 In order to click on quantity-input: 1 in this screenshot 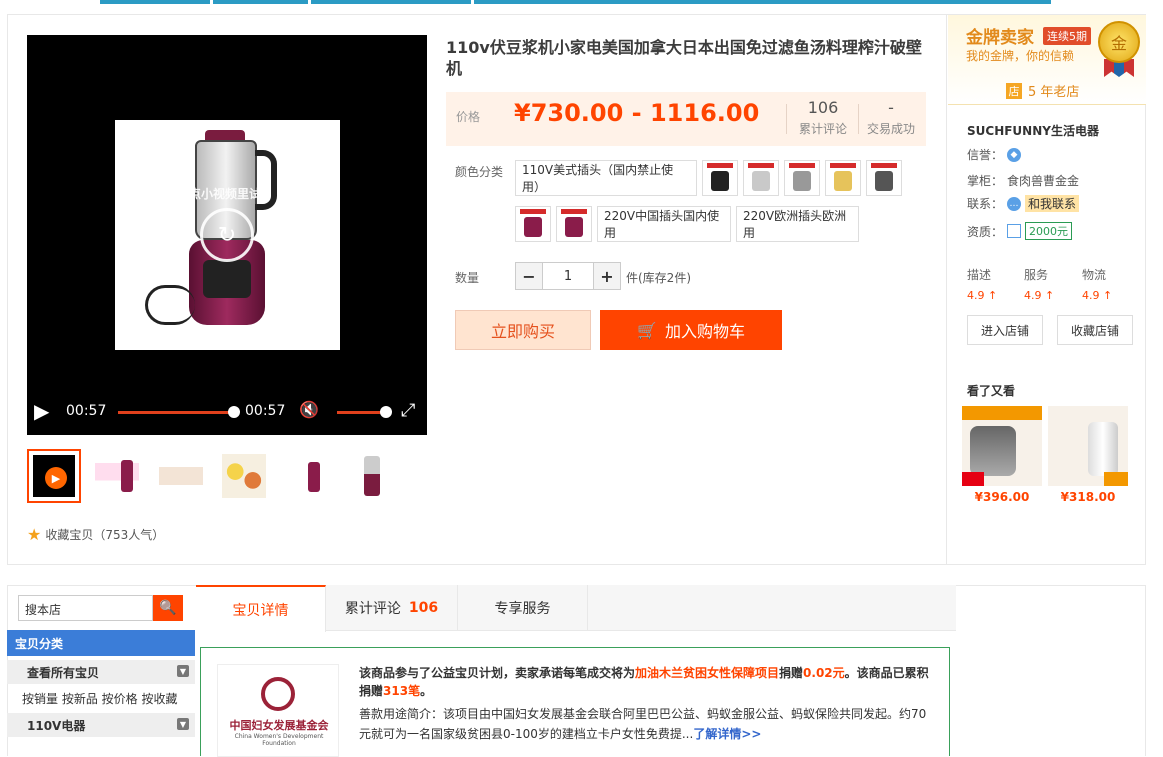, I will do `click(568, 276)`.